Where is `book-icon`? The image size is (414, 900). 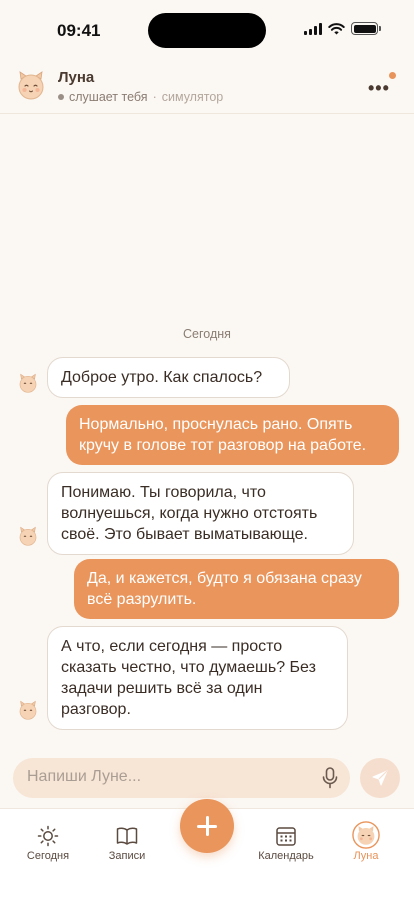
book-icon is located at coordinates (127, 836).